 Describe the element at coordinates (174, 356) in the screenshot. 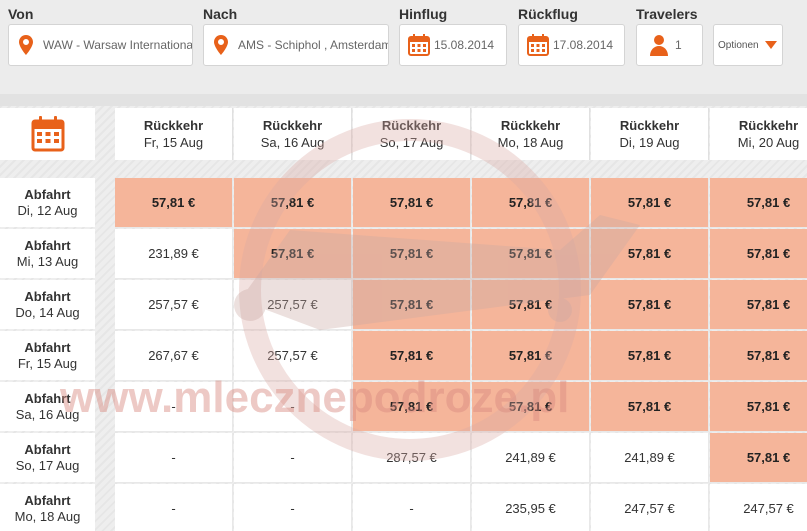

I see `price-cell: 267,67 €` at that location.